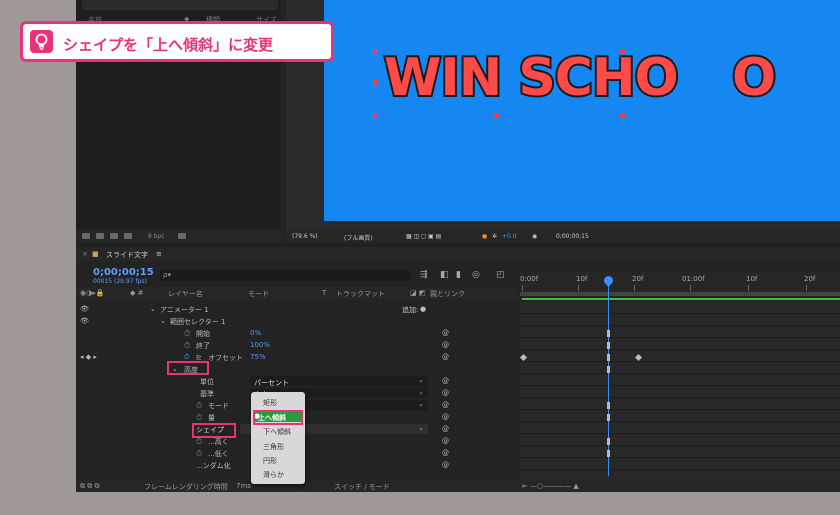 This screenshot has width=840, height=515. I want to click on comp-name: スライド文字, so click(127, 255).